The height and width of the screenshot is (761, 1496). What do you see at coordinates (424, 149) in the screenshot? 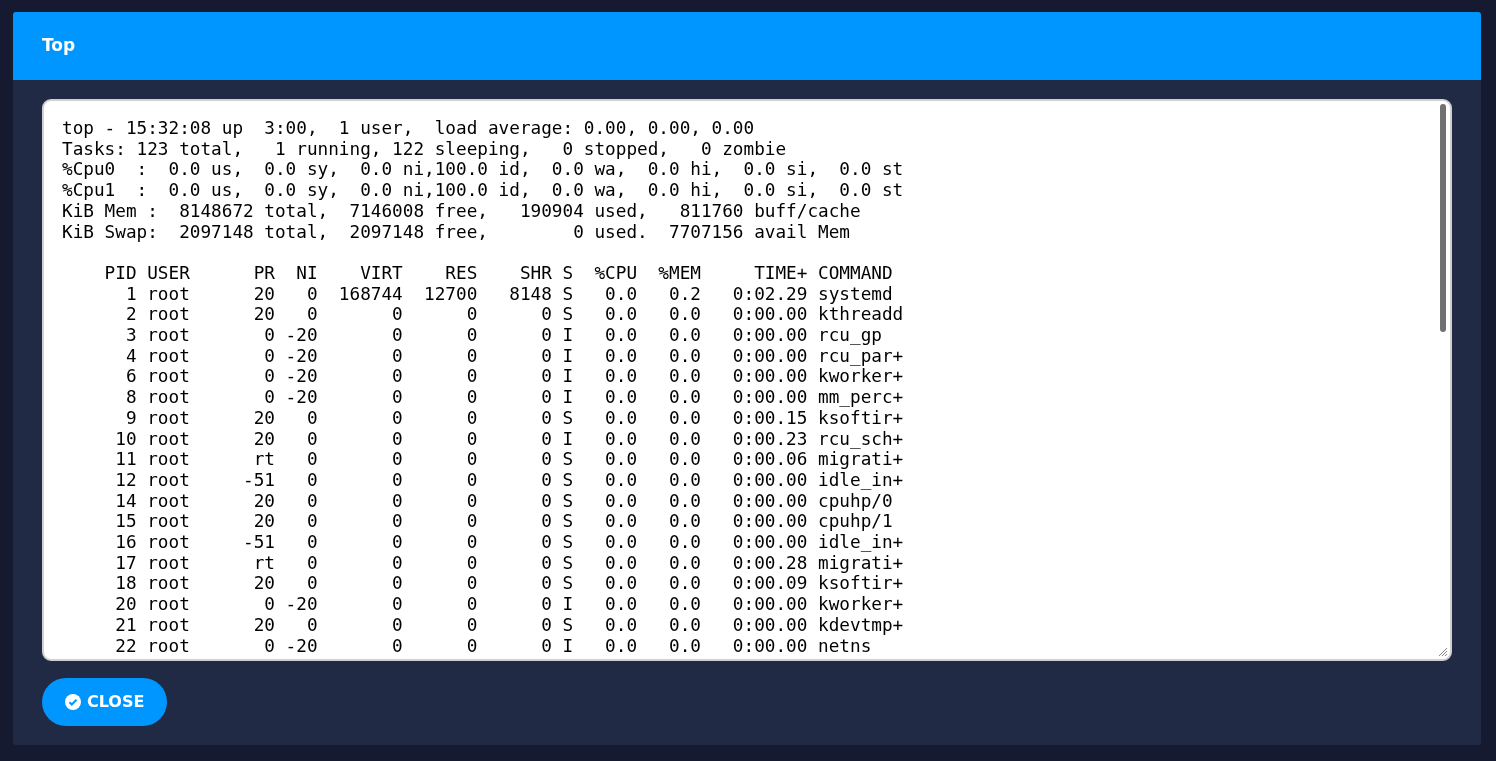
I see `summary-line: Tasks: 123 total, 1 running, 122 sleeping, 0 stopped, 0 zombie` at bounding box center [424, 149].